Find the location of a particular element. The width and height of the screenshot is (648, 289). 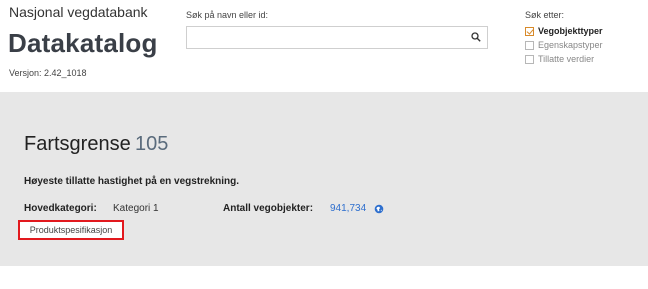

search-box is located at coordinates (337, 37).